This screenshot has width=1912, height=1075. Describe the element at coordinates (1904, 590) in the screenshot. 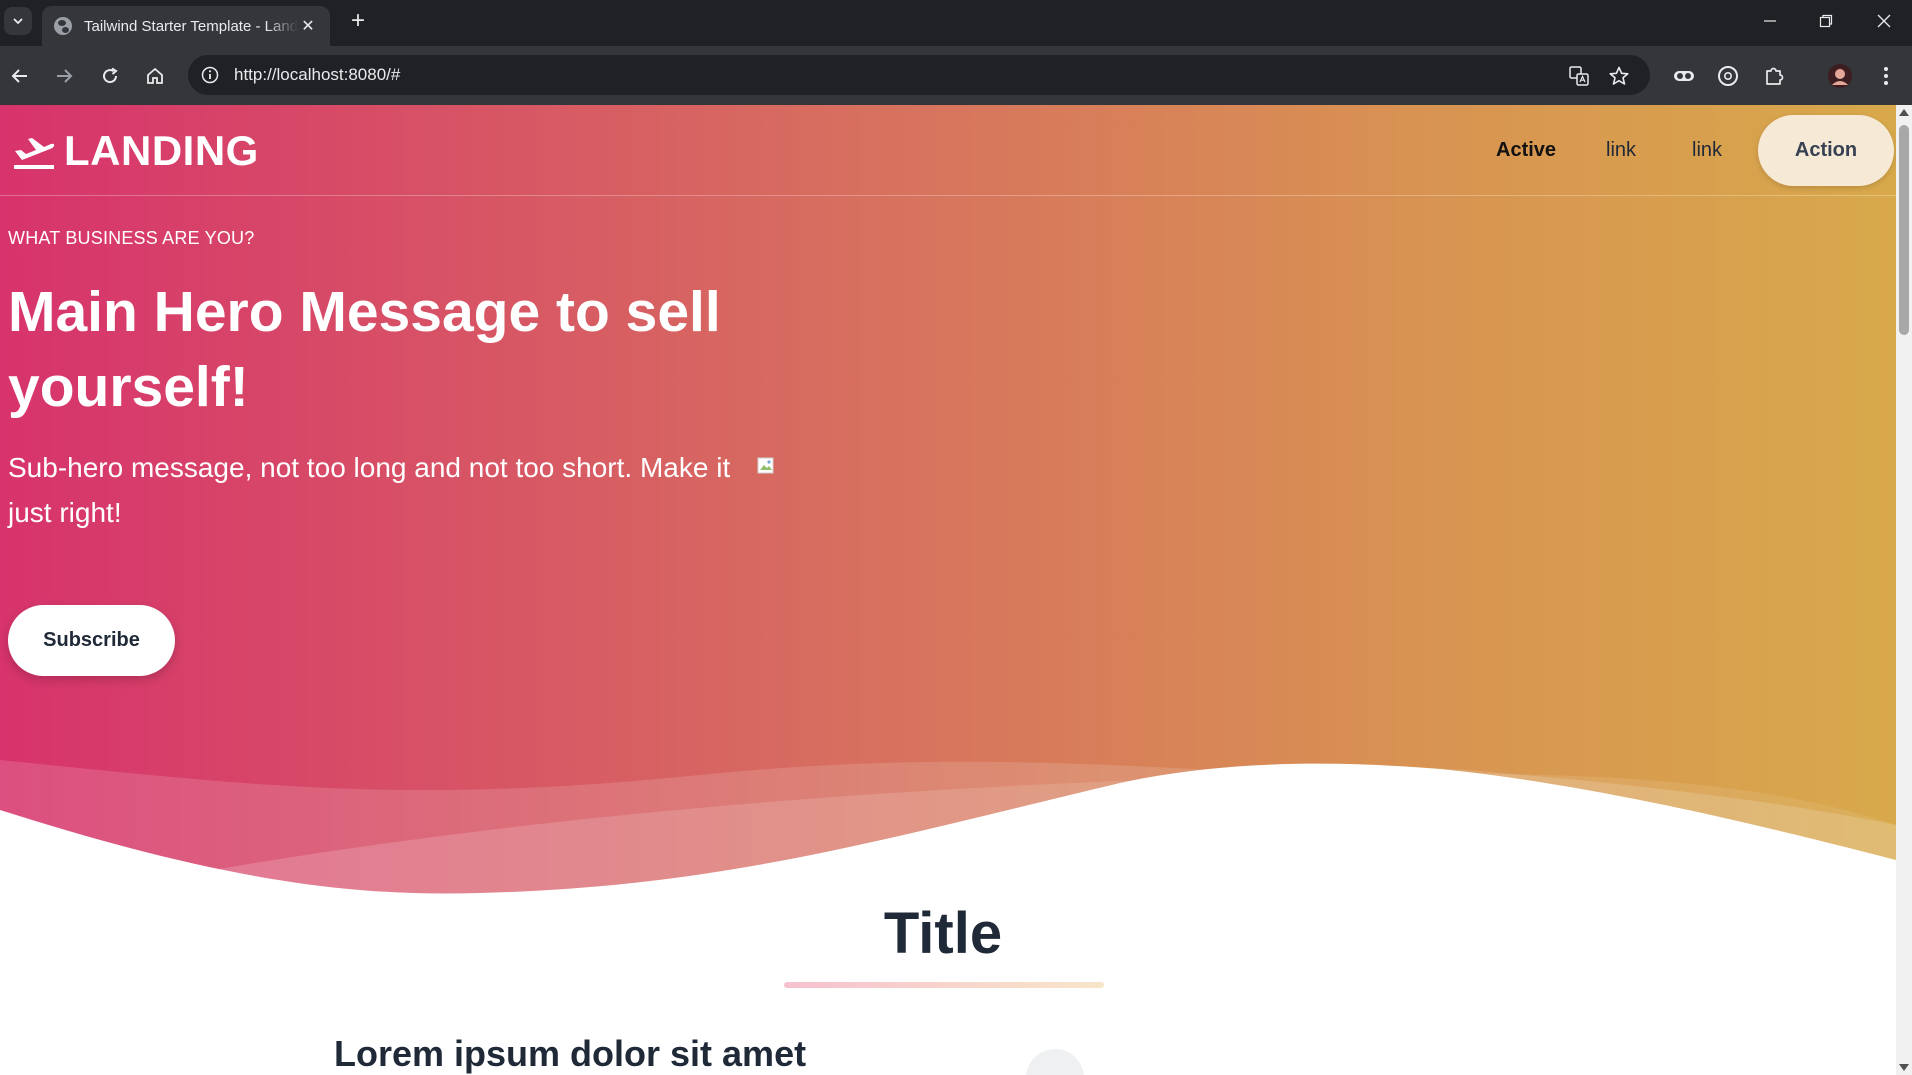

I see `page-scrollbar` at that location.